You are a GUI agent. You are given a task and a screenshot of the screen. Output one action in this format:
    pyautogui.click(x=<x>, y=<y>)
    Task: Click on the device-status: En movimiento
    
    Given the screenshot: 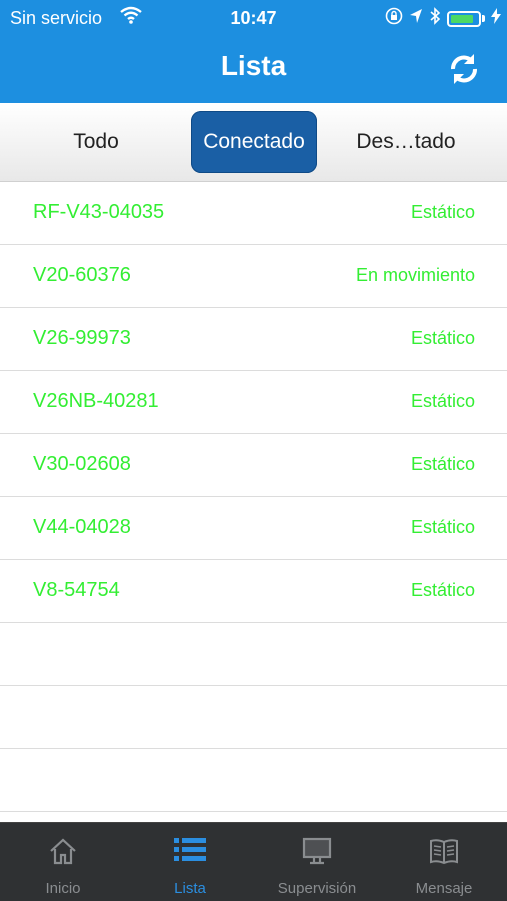 What is the action you would take?
    pyautogui.click(x=415, y=275)
    